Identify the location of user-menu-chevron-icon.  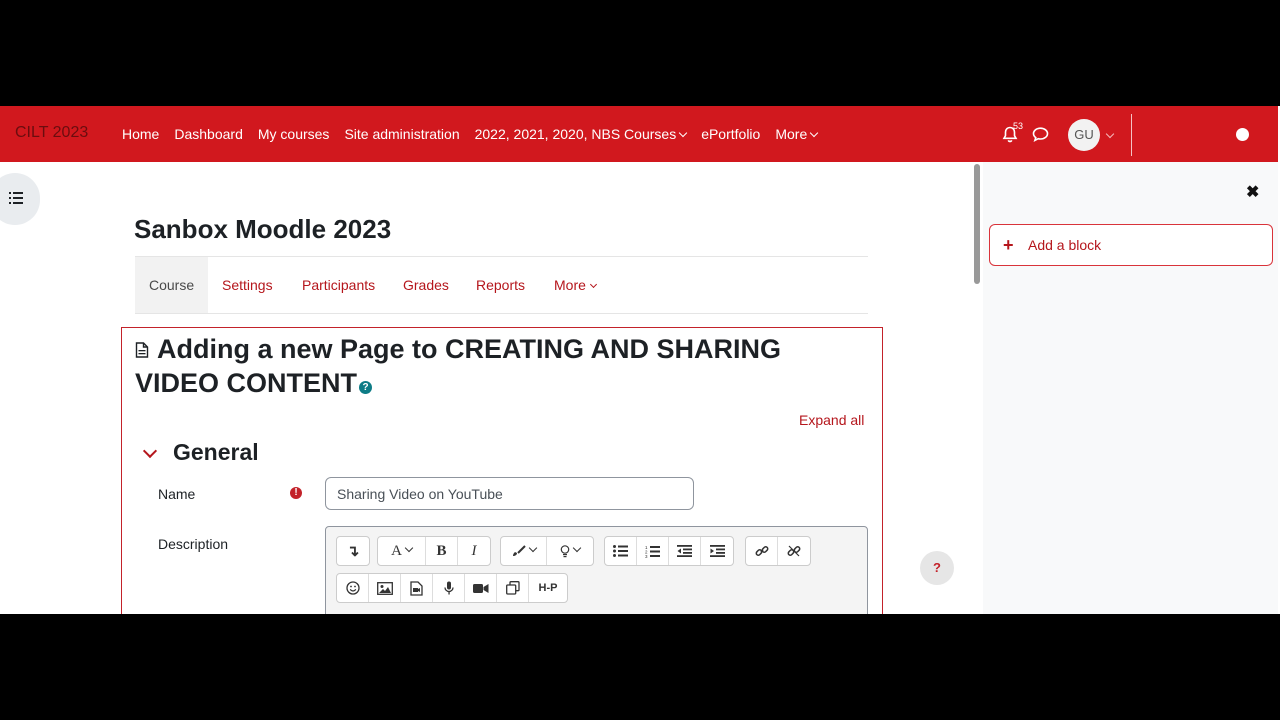
(1110, 134).